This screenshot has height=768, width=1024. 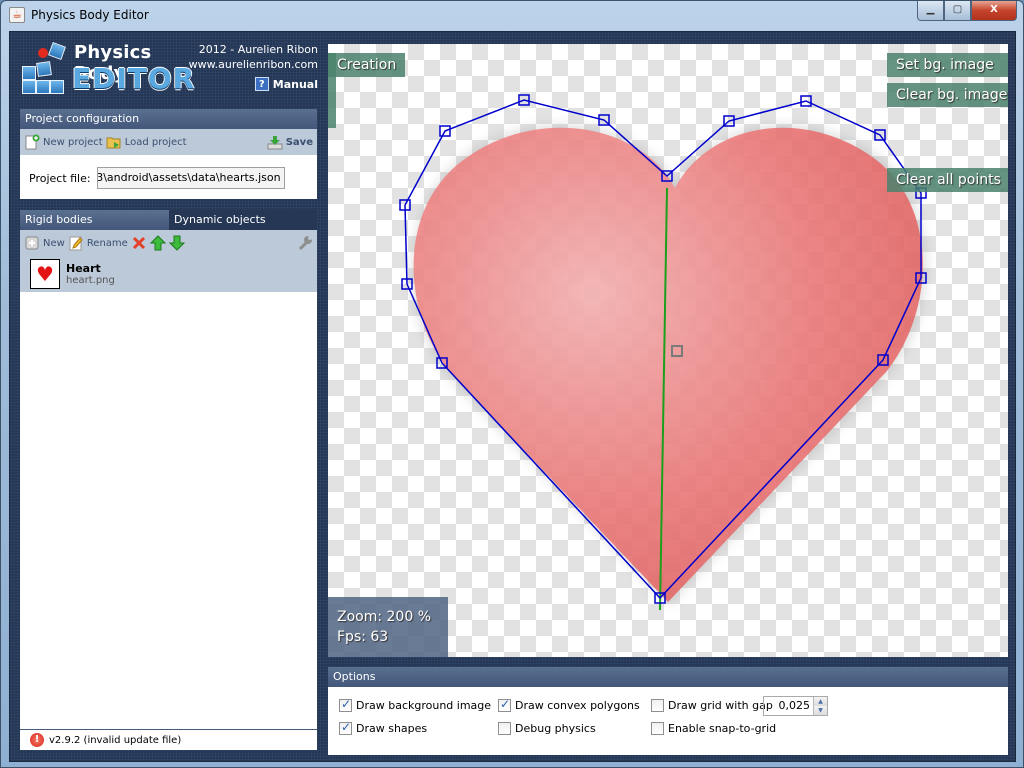 I want to click on maximize-button: ▢, so click(x=957, y=11).